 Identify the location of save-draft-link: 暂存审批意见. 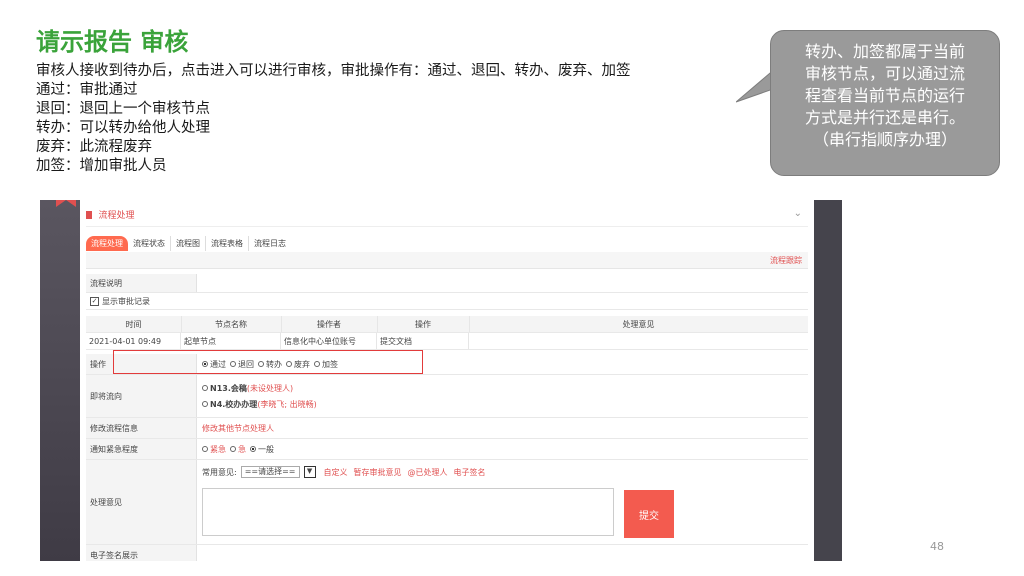
(378, 472).